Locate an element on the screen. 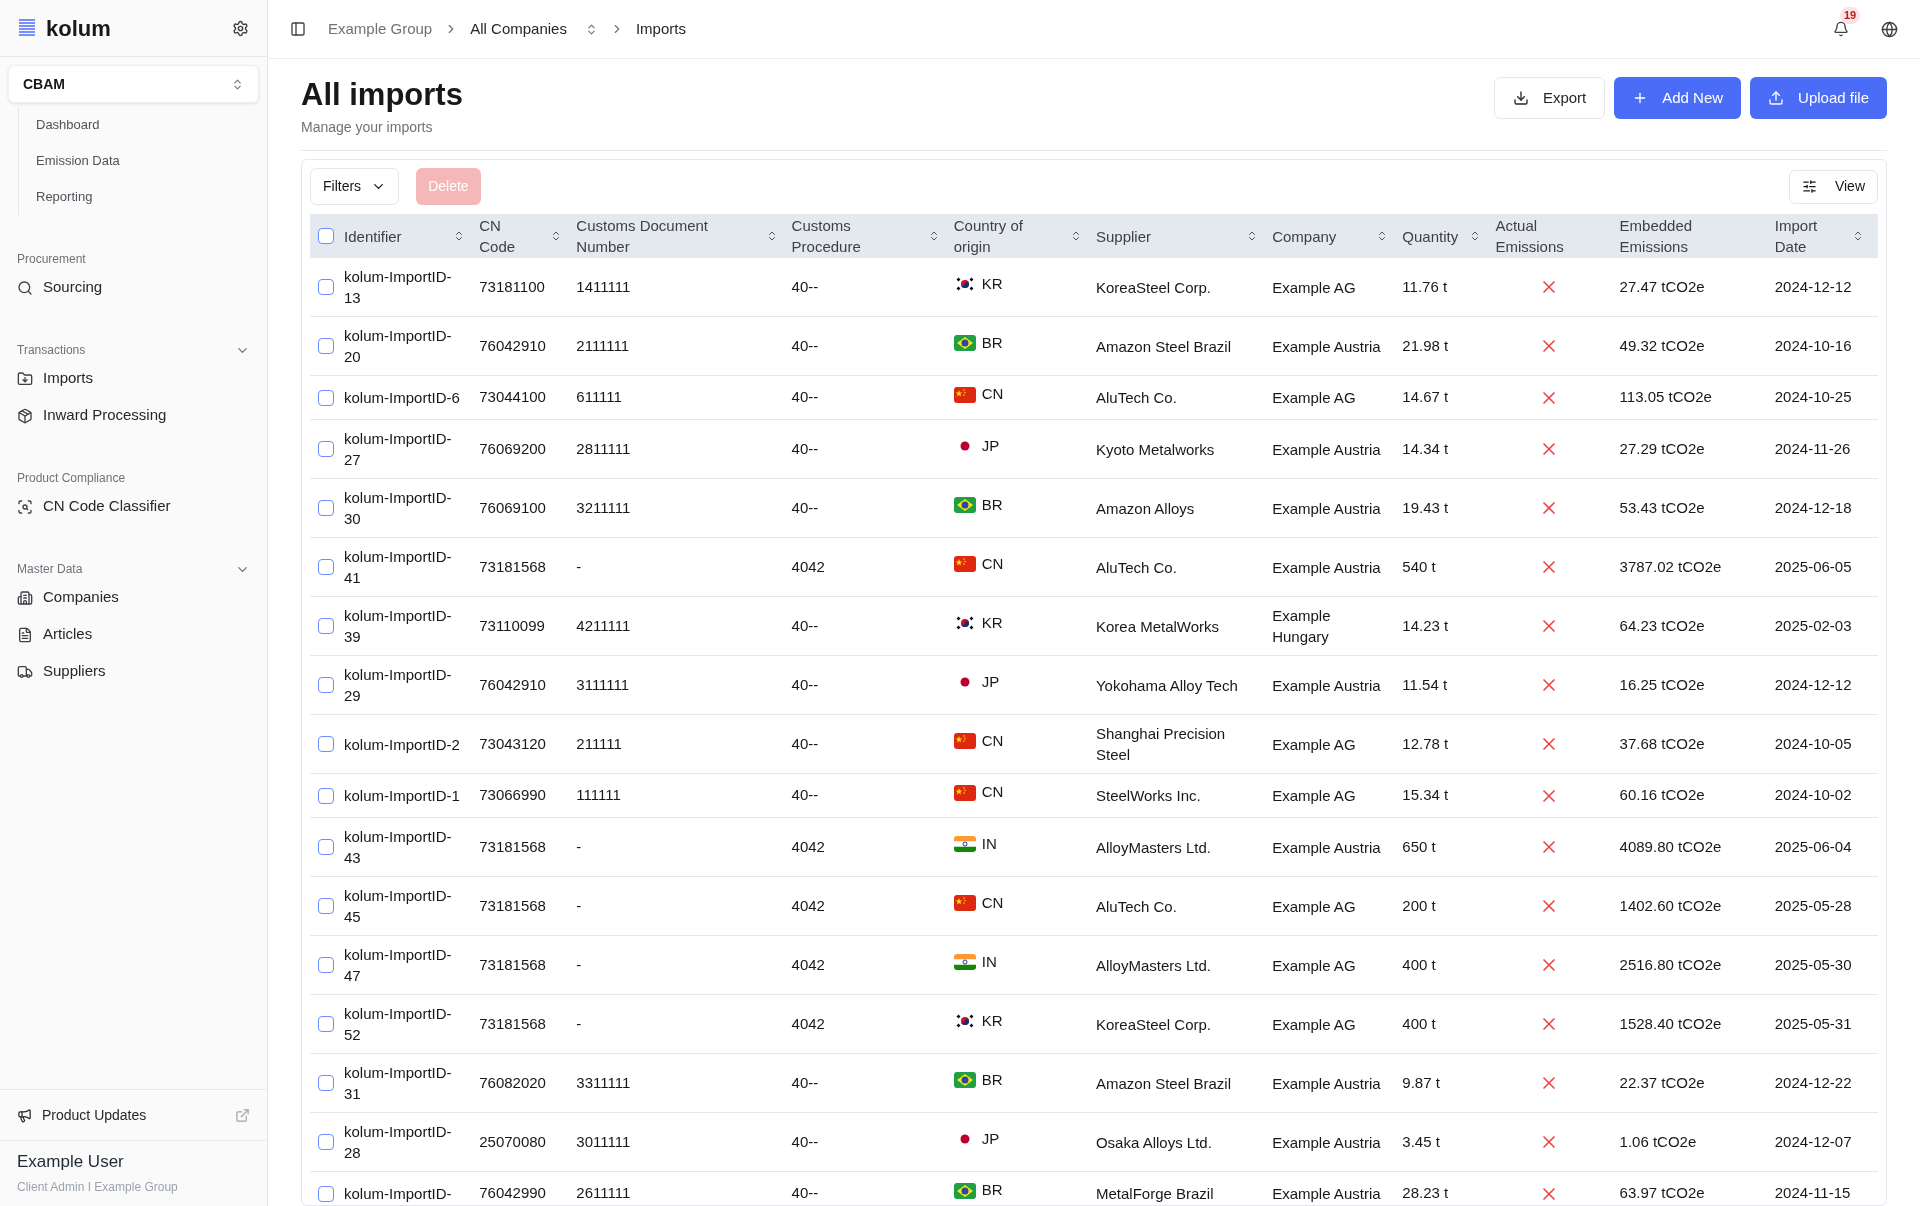 This screenshot has width=1920, height=1206. action-button: Upload file is located at coordinates (1818, 98).